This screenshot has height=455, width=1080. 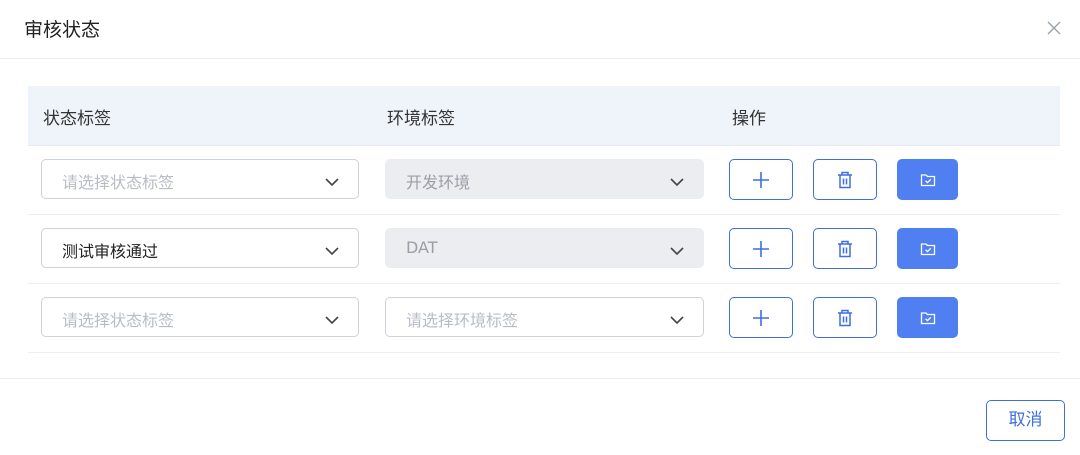 What do you see at coordinates (421, 119) in the screenshot?
I see `header-env-tag: 环境标签` at bounding box center [421, 119].